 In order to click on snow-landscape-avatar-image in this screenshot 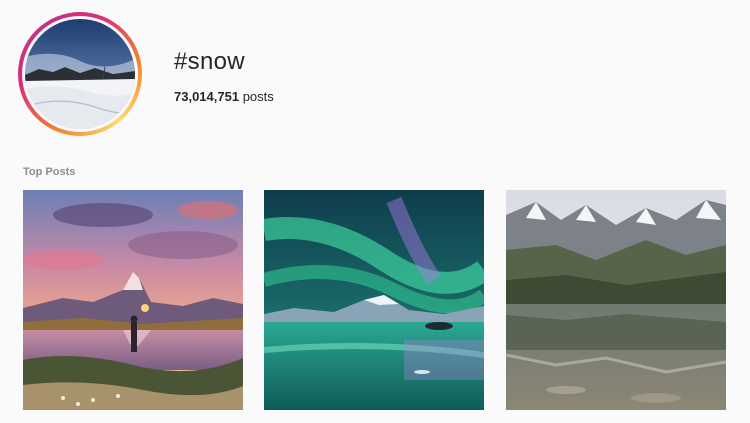, I will do `click(80, 74)`.